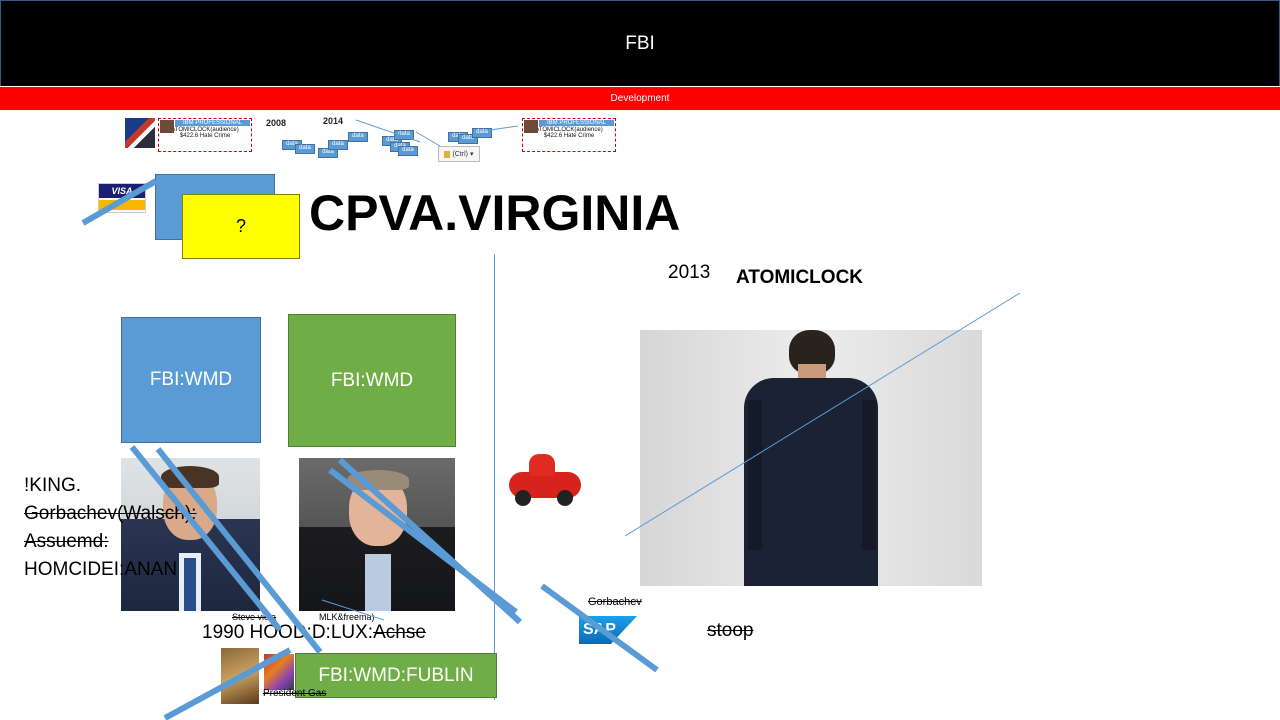  What do you see at coordinates (122, 191) in the screenshot?
I see `visa-logo-text: VISA` at bounding box center [122, 191].